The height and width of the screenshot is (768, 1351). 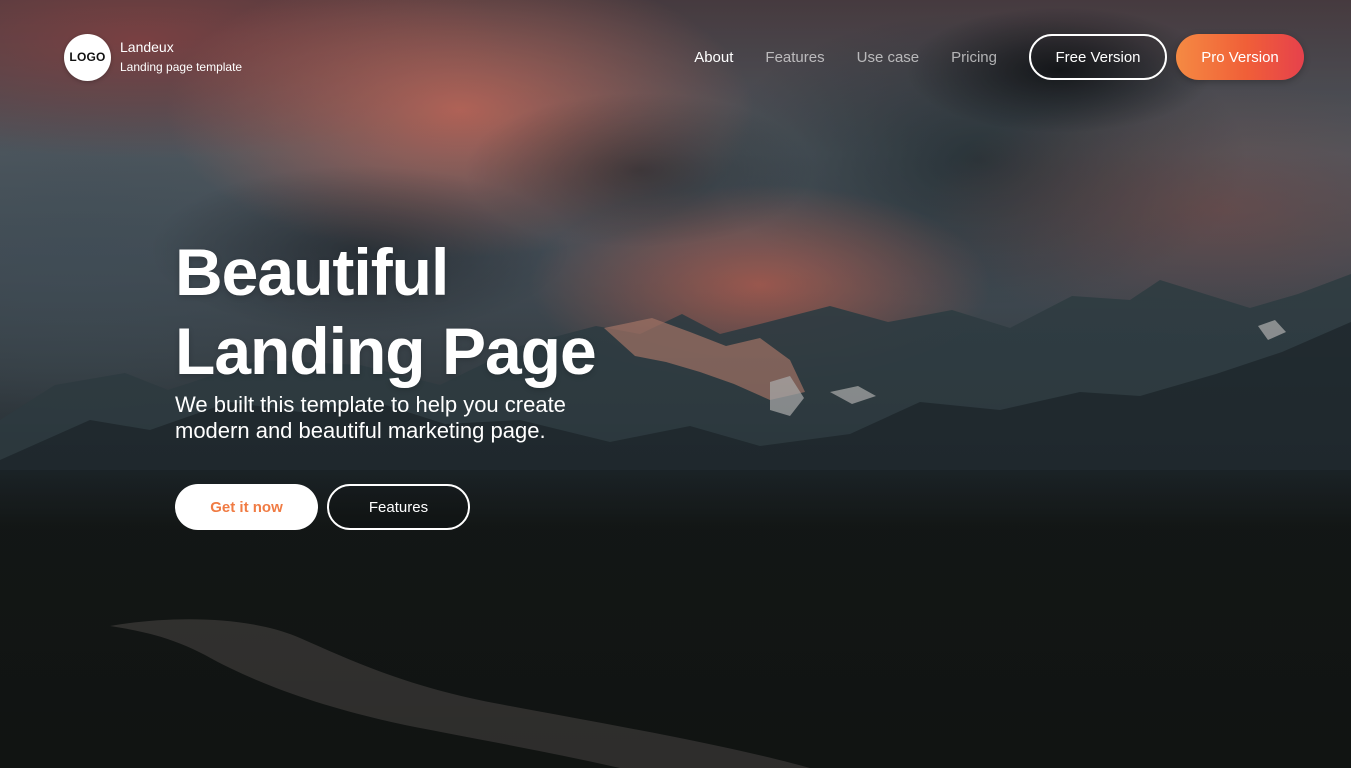 What do you see at coordinates (312, 272) in the screenshot?
I see `hero-title-line-1: Beautiful` at bounding box center [312, 272].